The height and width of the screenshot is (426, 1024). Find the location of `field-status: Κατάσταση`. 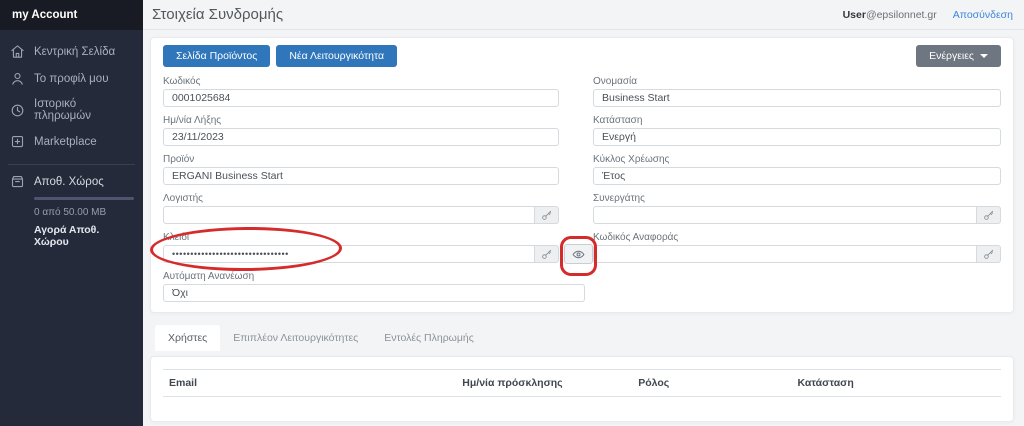

field-status: Κατάσταση is located at coordinates (797, 130).